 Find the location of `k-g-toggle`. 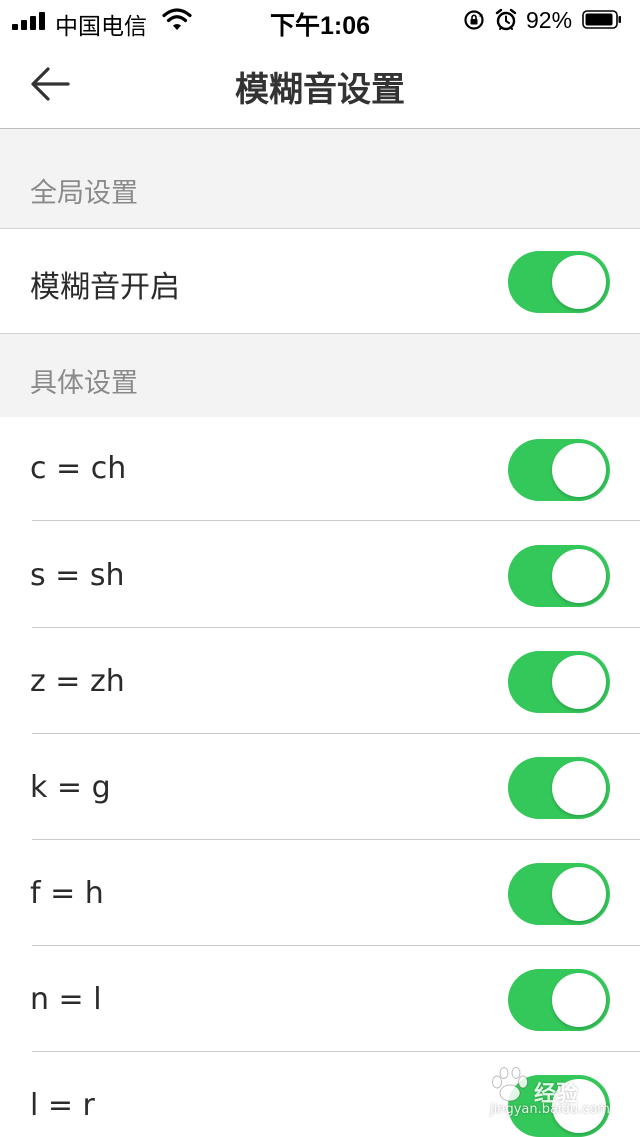

k-g-toggle is located at coordinates (559, 788).